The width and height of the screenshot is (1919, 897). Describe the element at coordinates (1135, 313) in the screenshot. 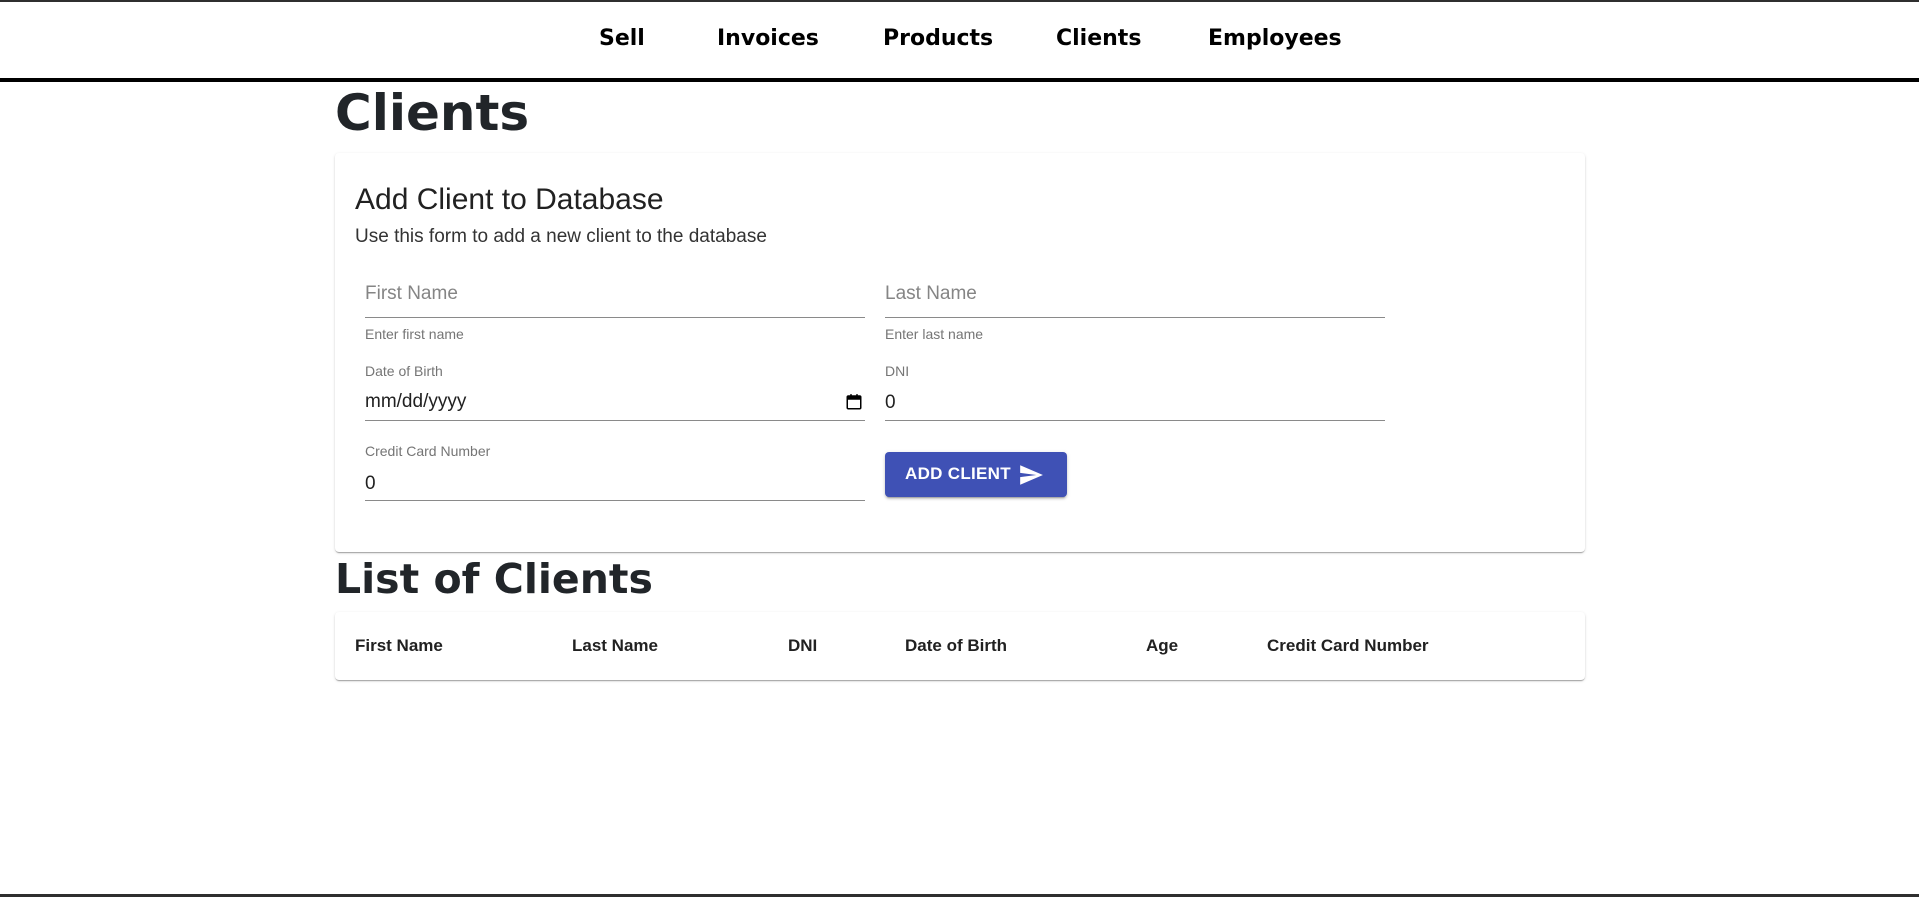

I see `last-name-field: Last Name Enter last name` at that location.